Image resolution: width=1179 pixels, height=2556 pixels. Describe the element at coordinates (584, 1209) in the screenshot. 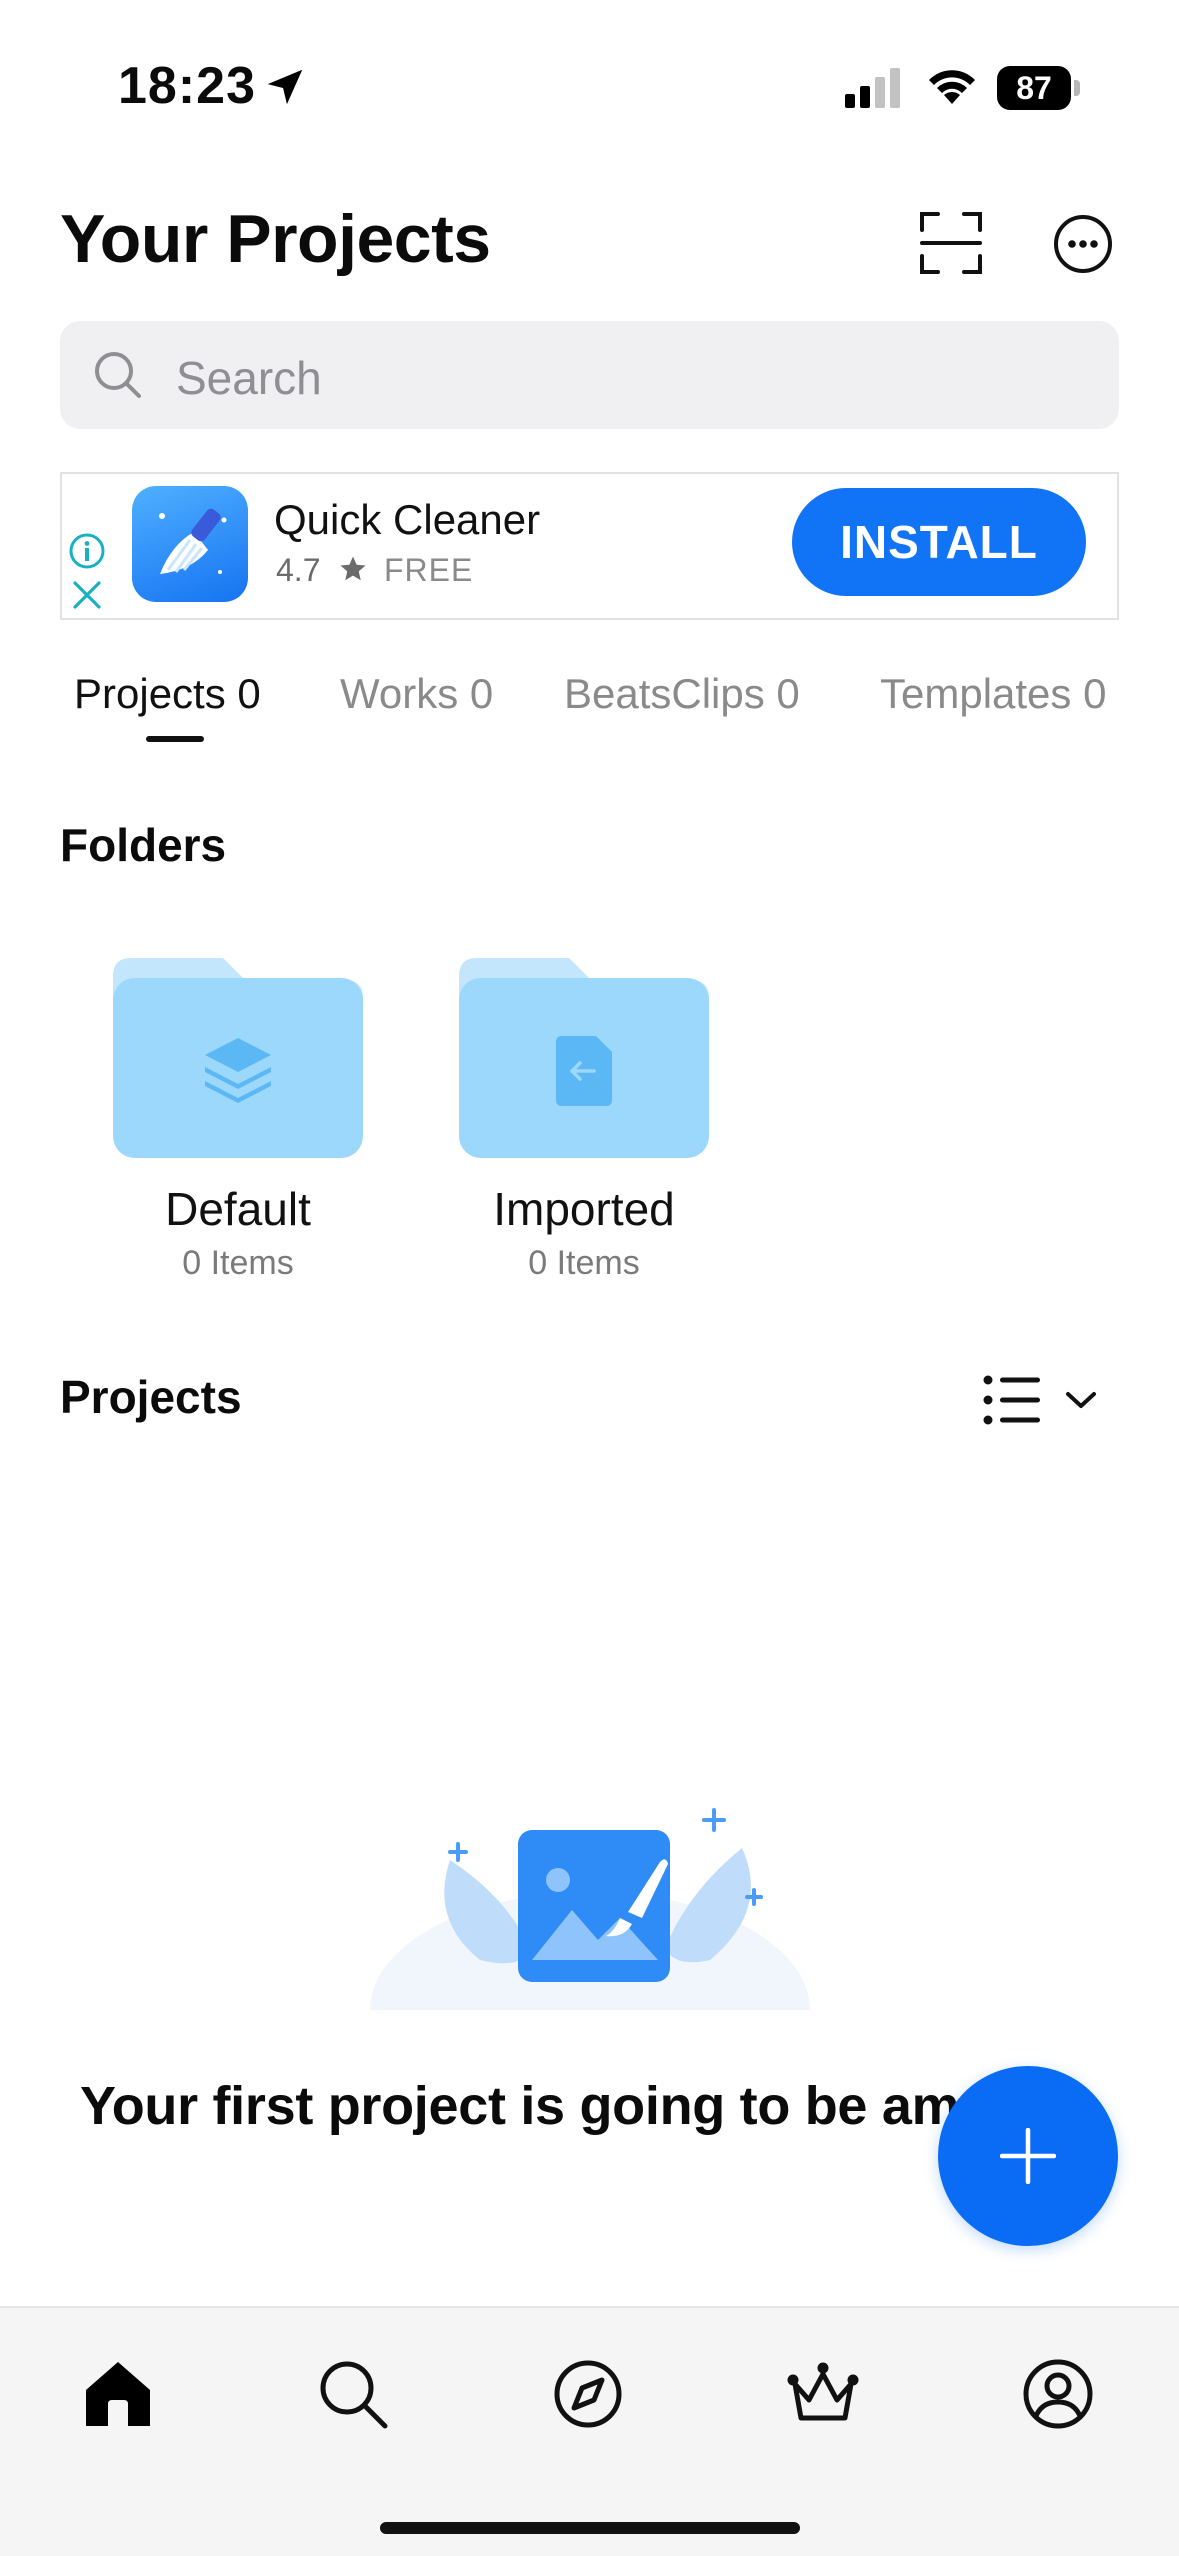

I see `folder-name: Imported` at that location.